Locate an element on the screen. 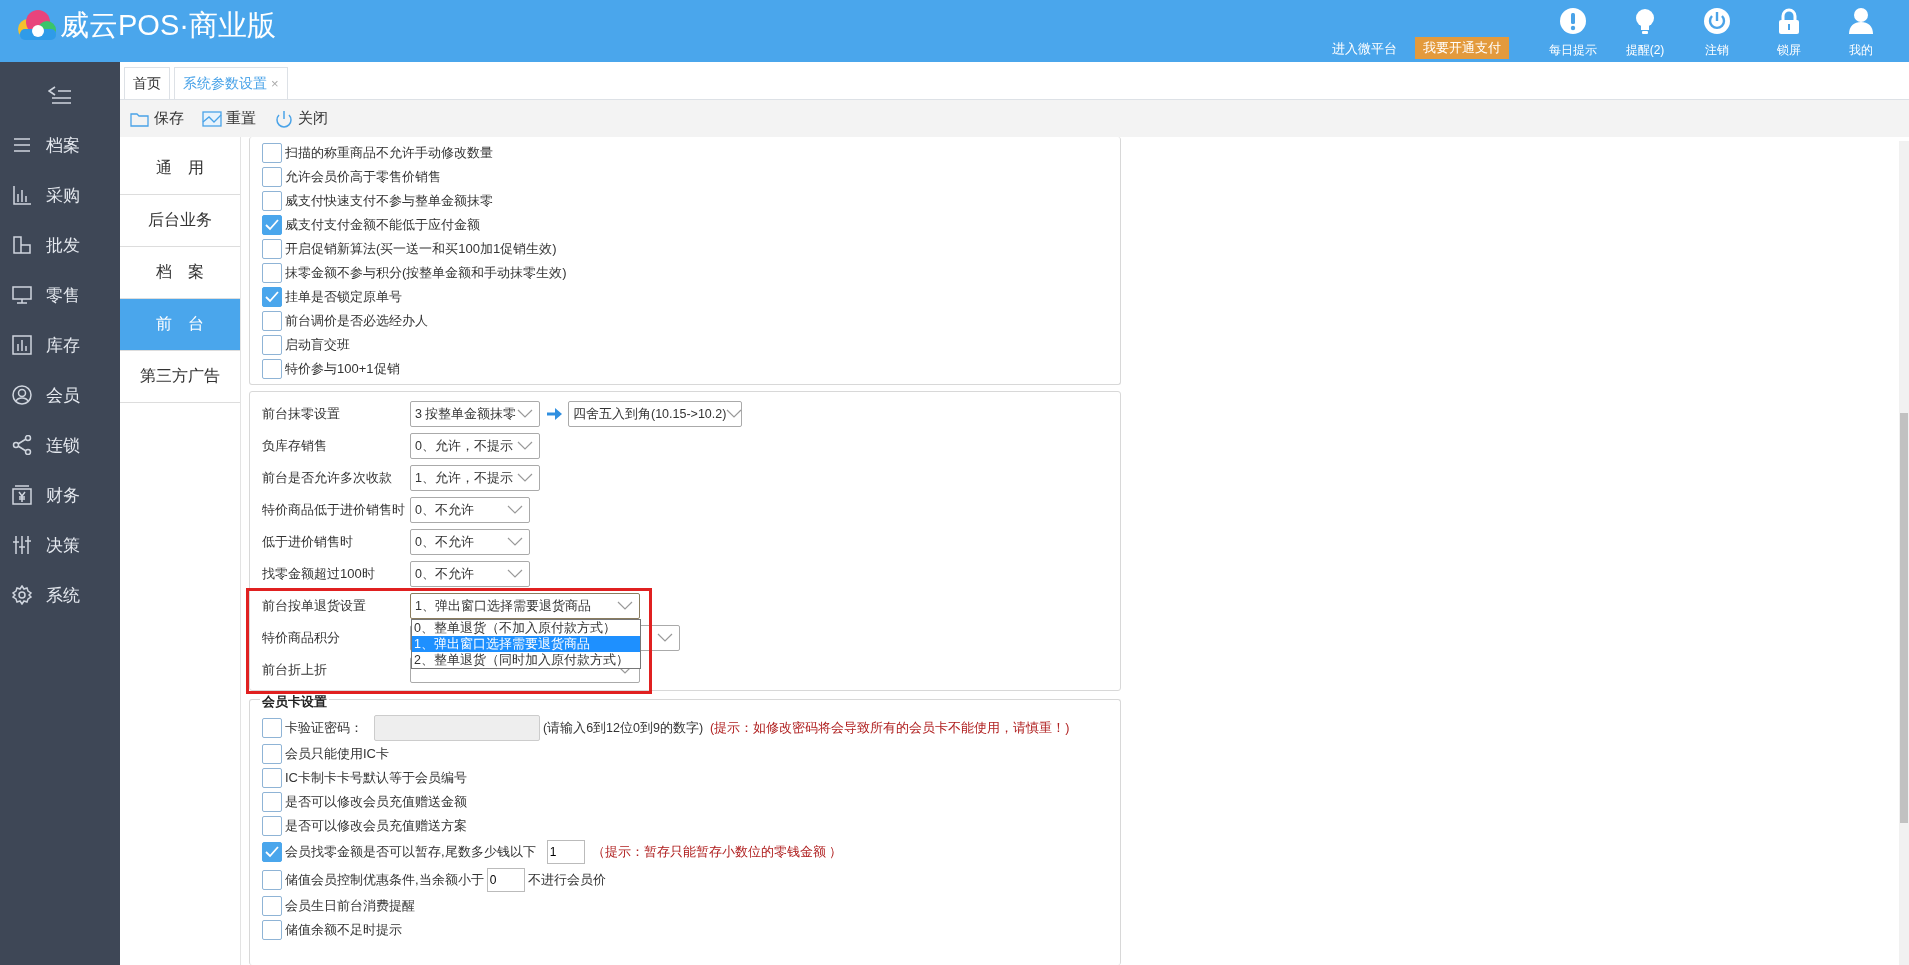  sidebar-item: 零售 is located at coordinates (60, 295).